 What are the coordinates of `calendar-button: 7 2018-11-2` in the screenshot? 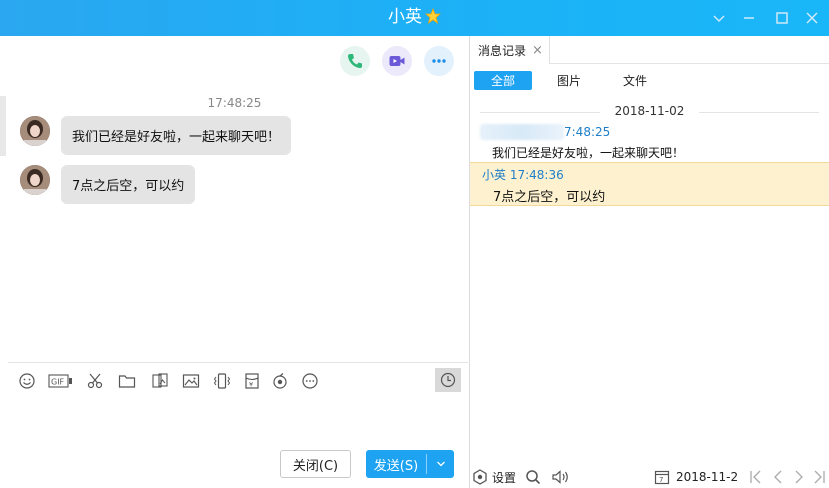 It's located at (696, 477).